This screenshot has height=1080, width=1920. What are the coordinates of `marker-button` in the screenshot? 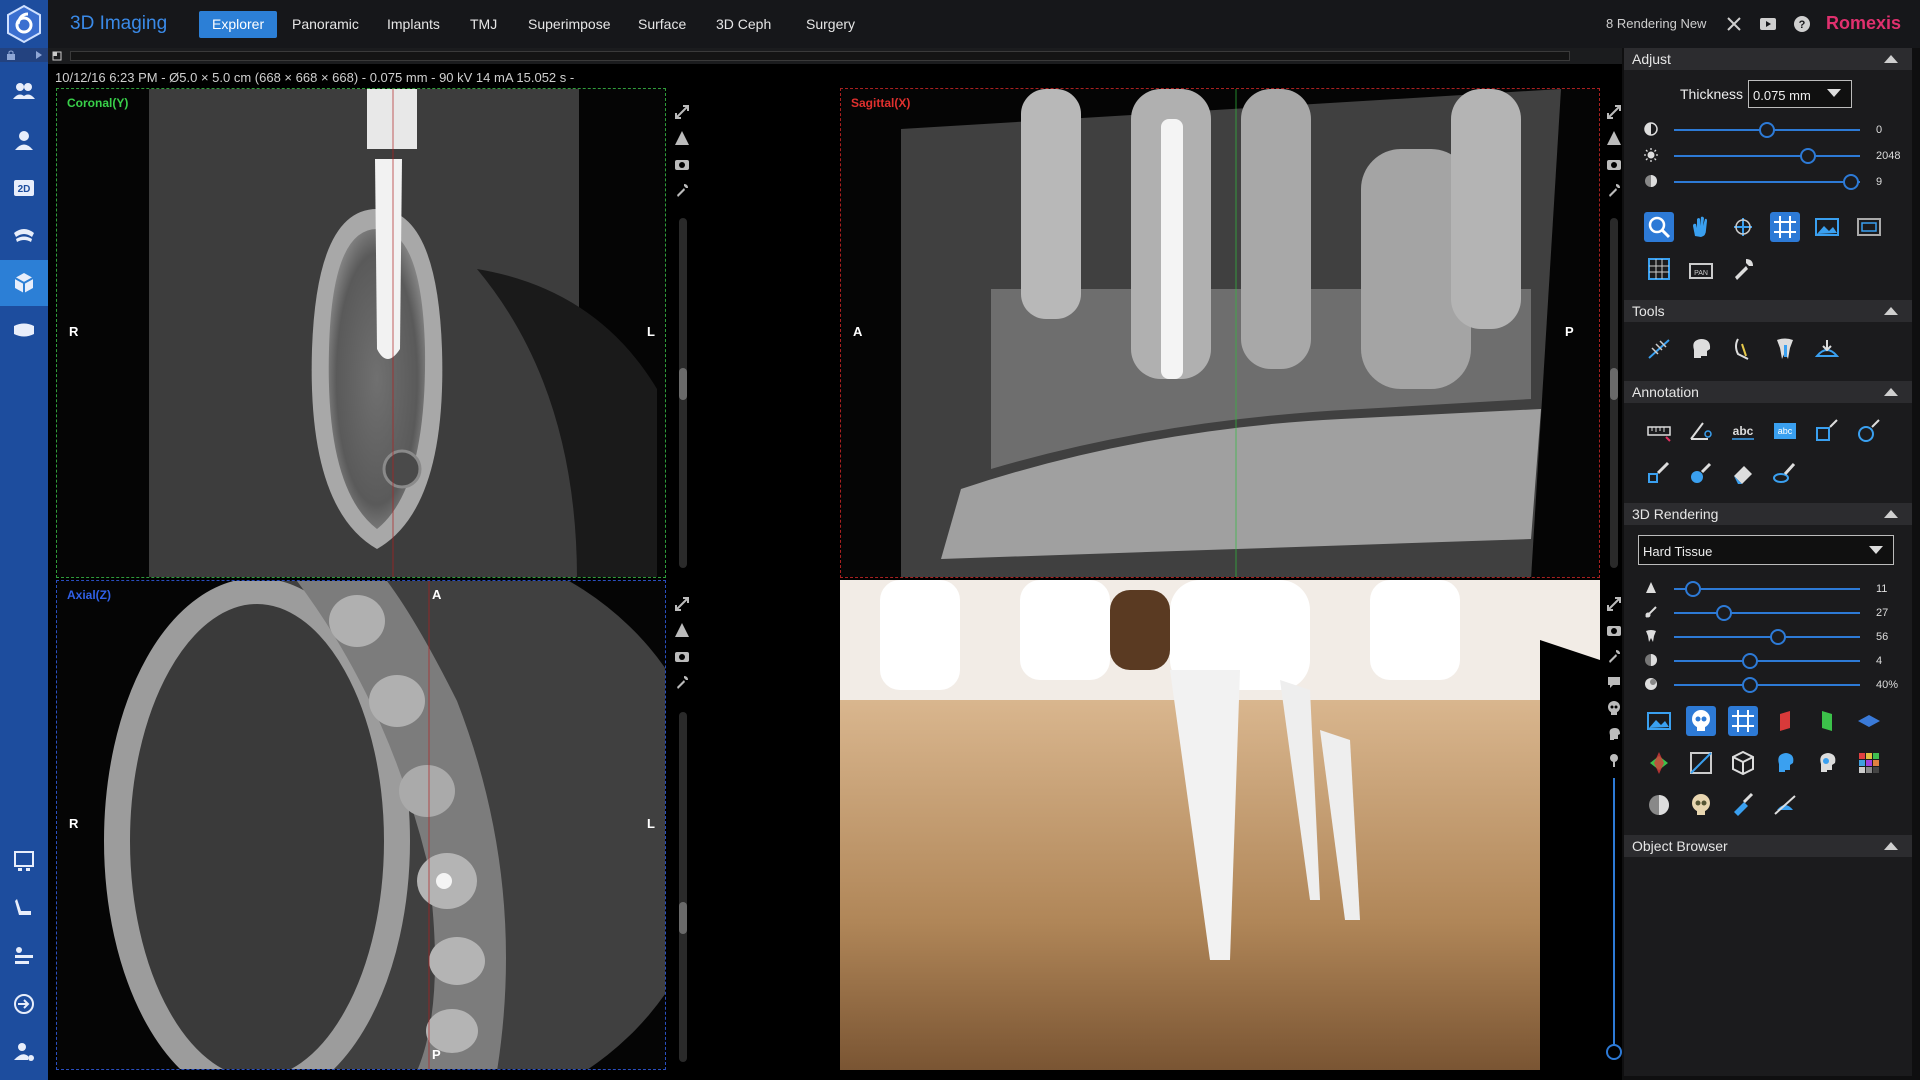 It's located at (1701, 473).